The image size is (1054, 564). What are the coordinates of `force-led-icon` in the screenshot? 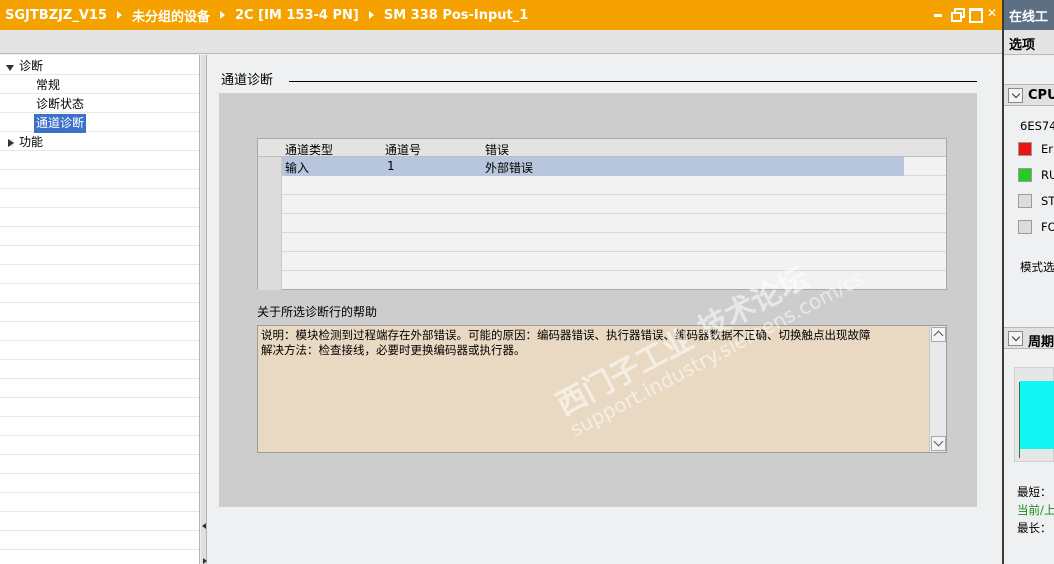 It's located at (1025, 227).